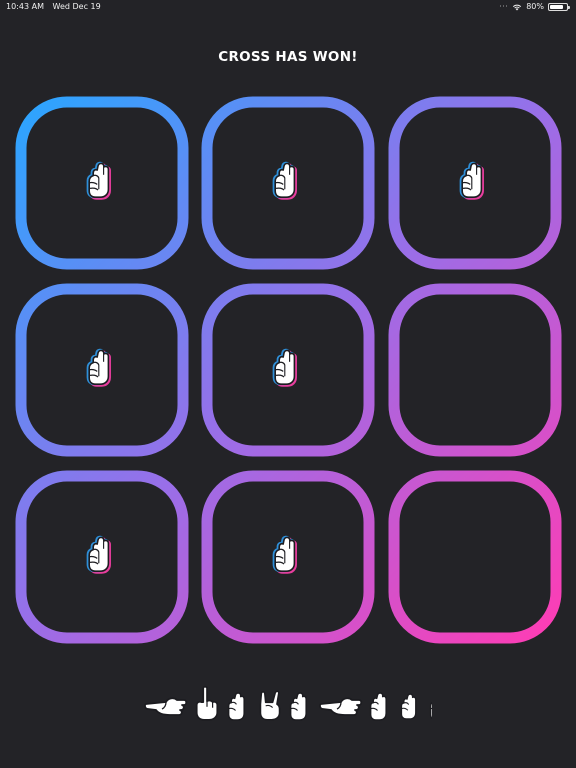 Image resolution: width=576 pixels, height=768 pixels. Describe the element at coordinates (207, 703) in the screenshot. I see `index-up-hand-icon` at that location.